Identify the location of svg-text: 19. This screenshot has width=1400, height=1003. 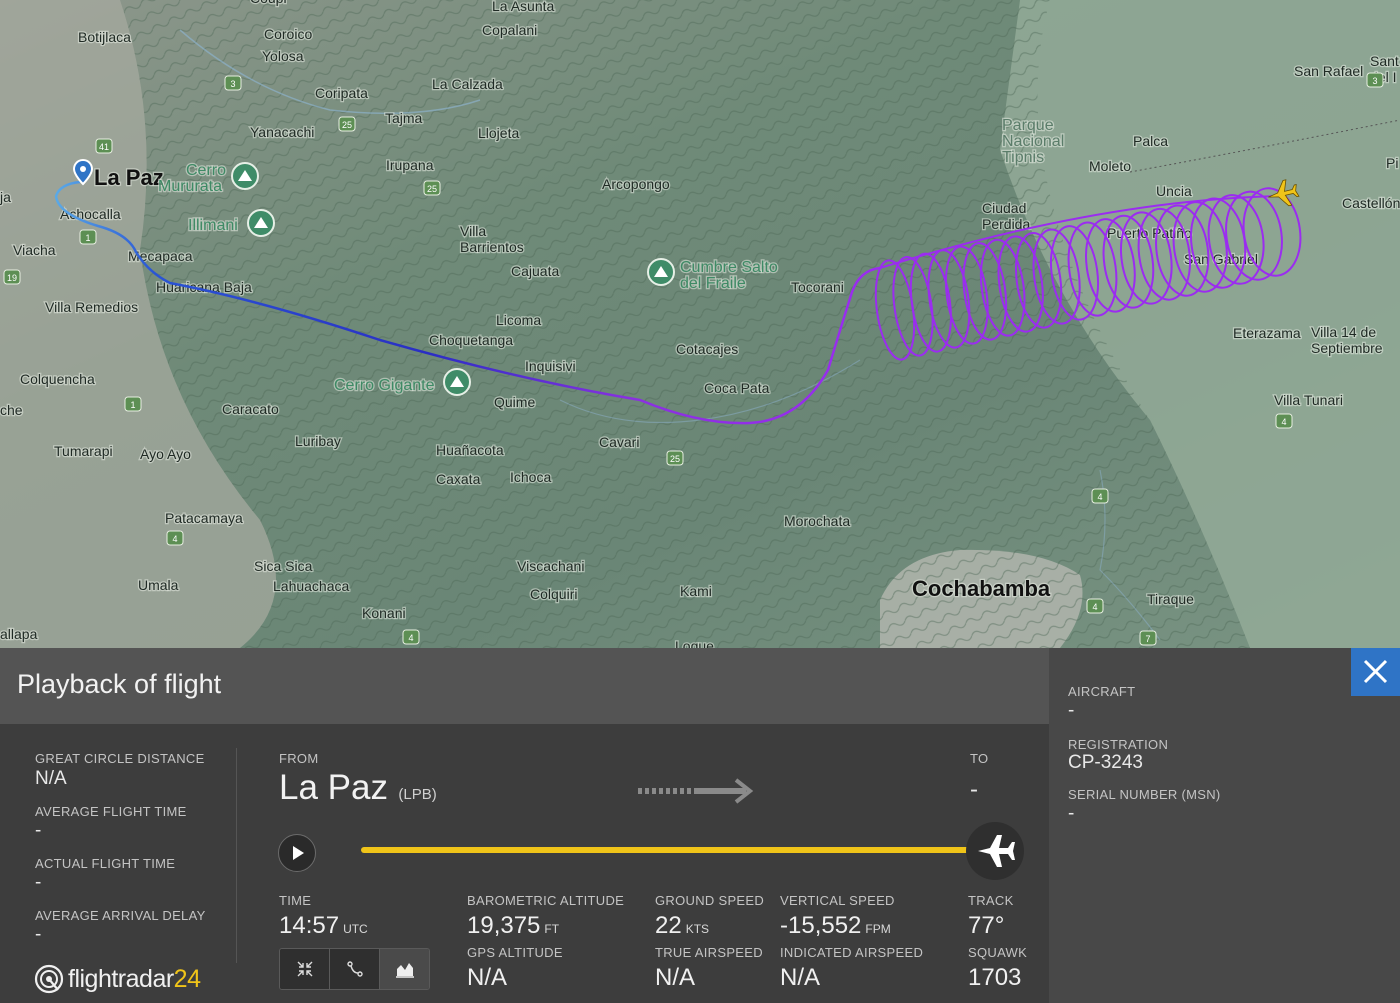
(12, 278).